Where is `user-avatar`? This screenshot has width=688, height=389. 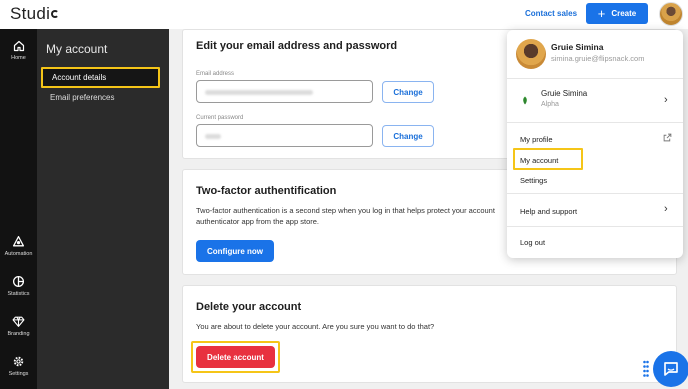 user-avatar is located at coordinates (671, 14).